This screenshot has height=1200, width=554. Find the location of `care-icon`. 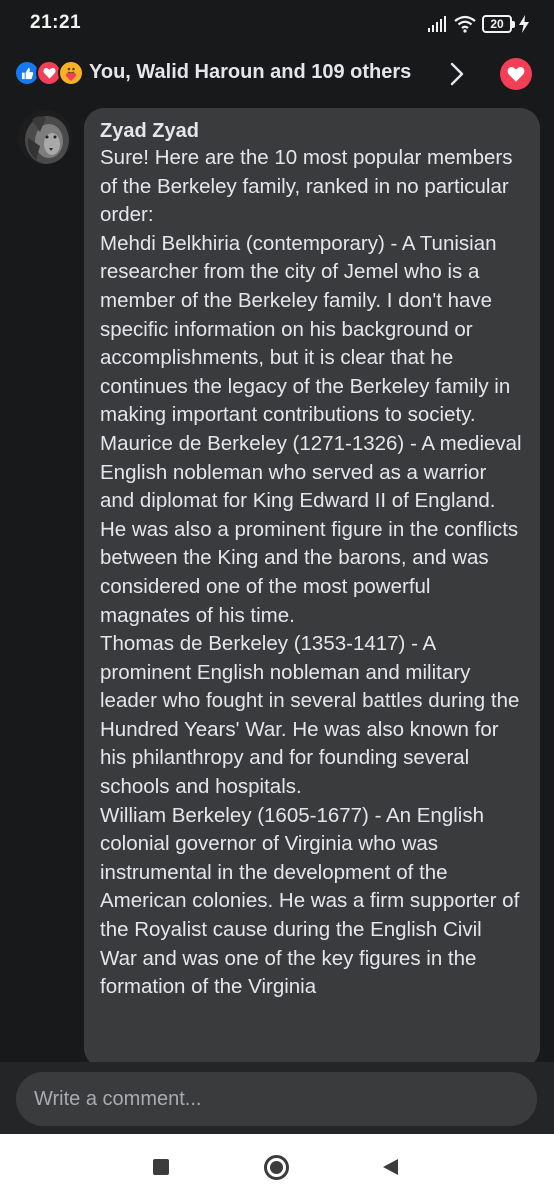

care-icon is located at coordinates (71, 73).